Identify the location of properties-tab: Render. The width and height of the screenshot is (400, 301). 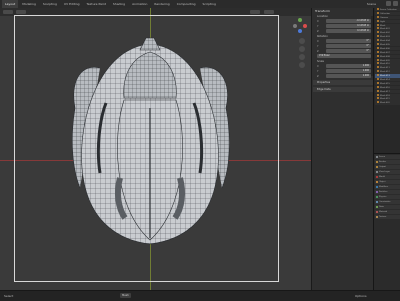
(387, 162).